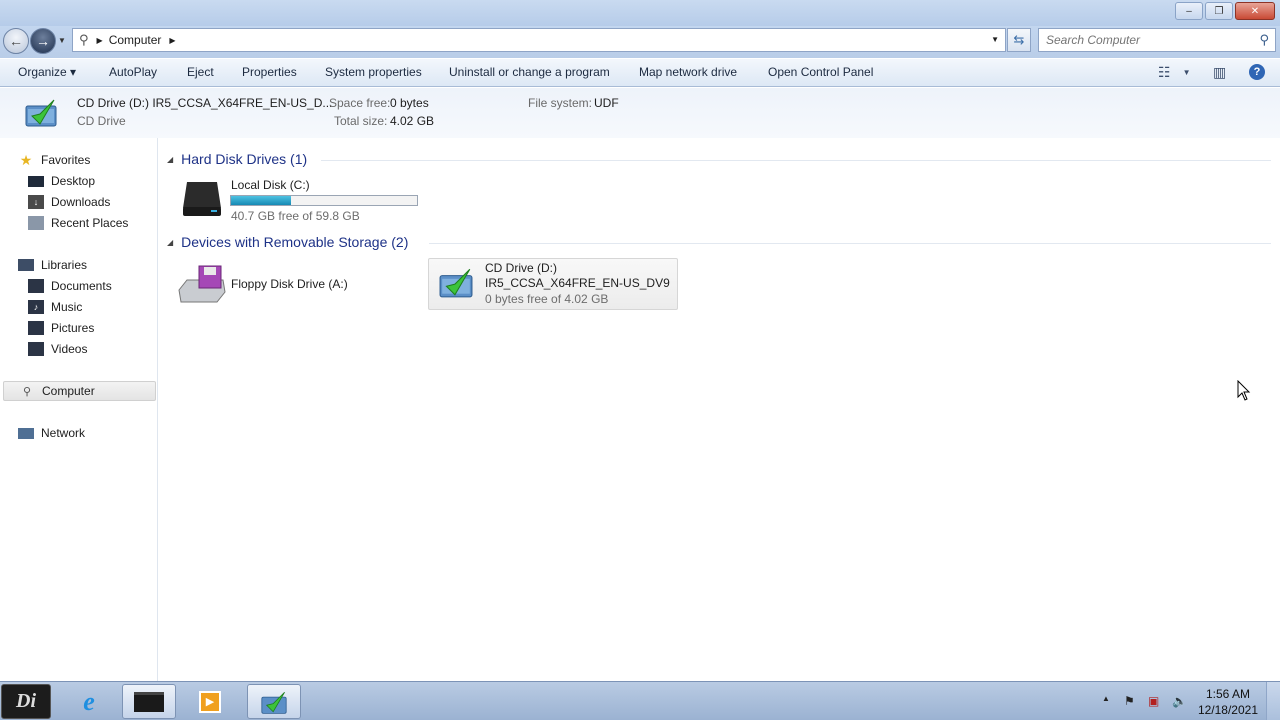 The width and height of the screenshot is (1280, 720). I want to click on drive-name: Floppy Disk Drive (A:), so click(289, 284).